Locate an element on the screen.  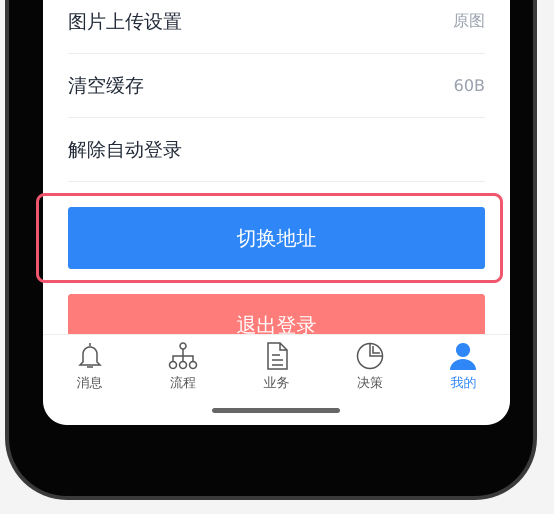
tab: 消息 is located at coordinates (89, 363).